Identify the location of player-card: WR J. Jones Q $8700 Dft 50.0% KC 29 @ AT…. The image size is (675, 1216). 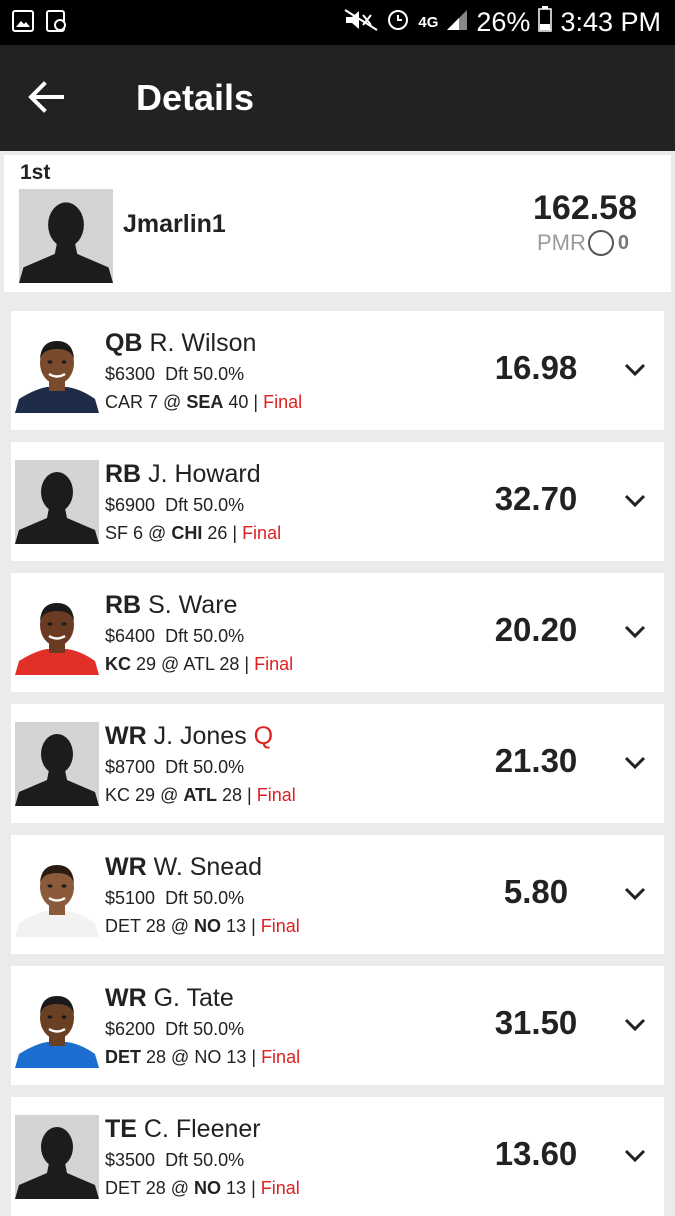
(337, 763).